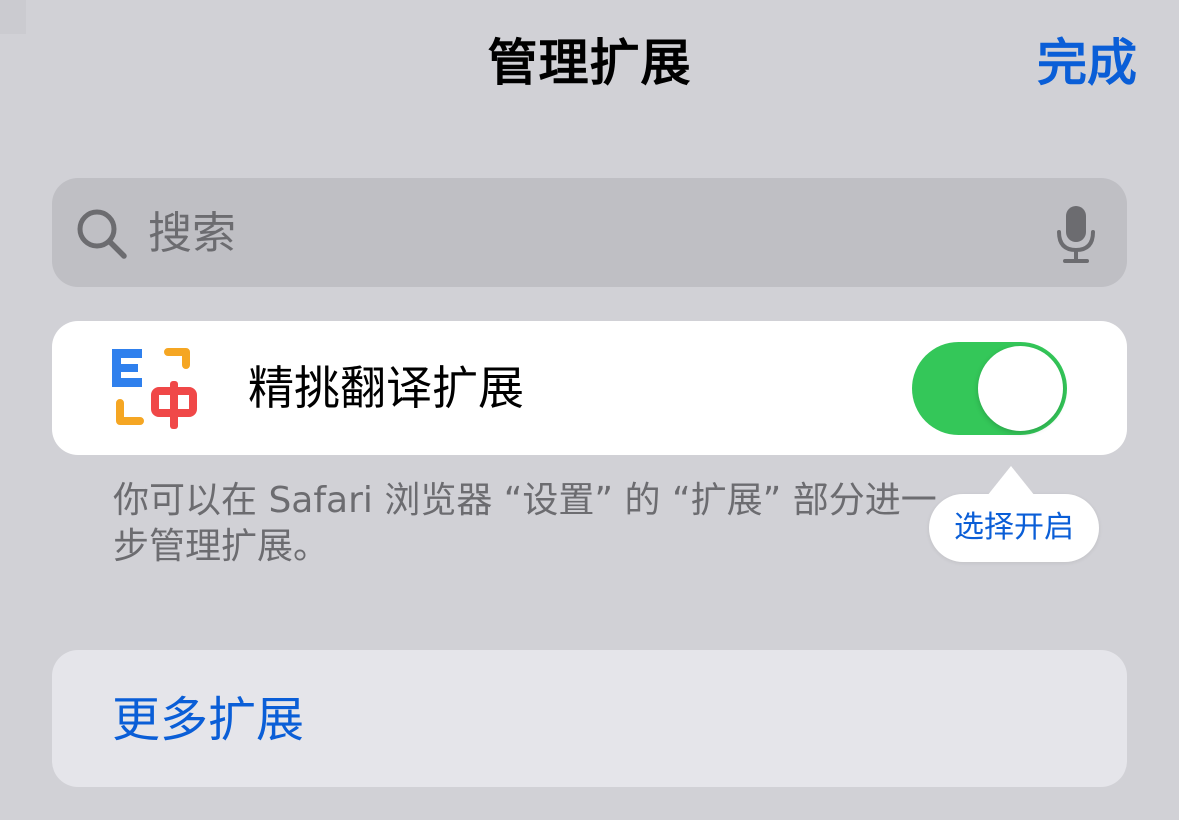  What do you see at coordinates (1020, 388) in the screenshot?
I see `toggle-knob` at bounding box center [1020, 388].